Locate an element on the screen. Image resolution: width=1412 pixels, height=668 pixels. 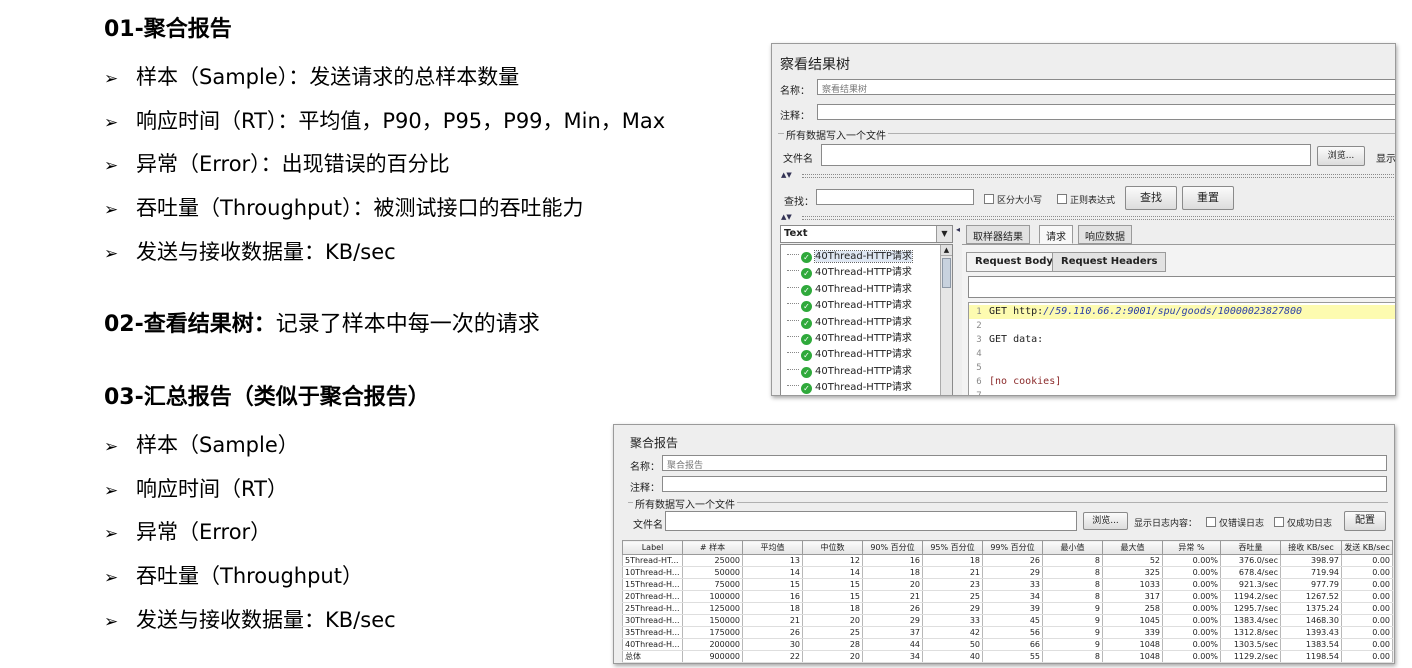
column-header: Label is located at coordinates (652, 547).